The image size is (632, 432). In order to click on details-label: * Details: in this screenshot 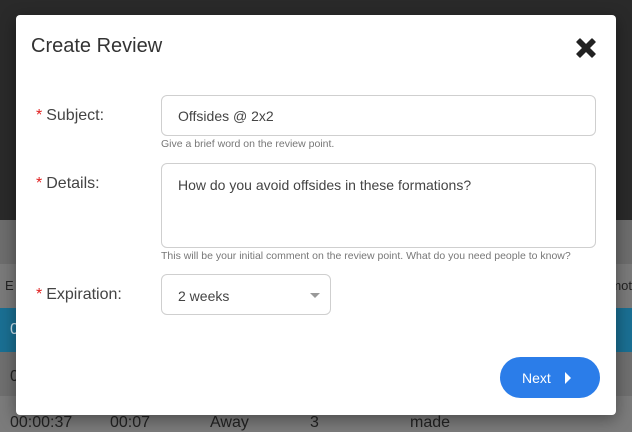, I will do `click(68, 184)`.